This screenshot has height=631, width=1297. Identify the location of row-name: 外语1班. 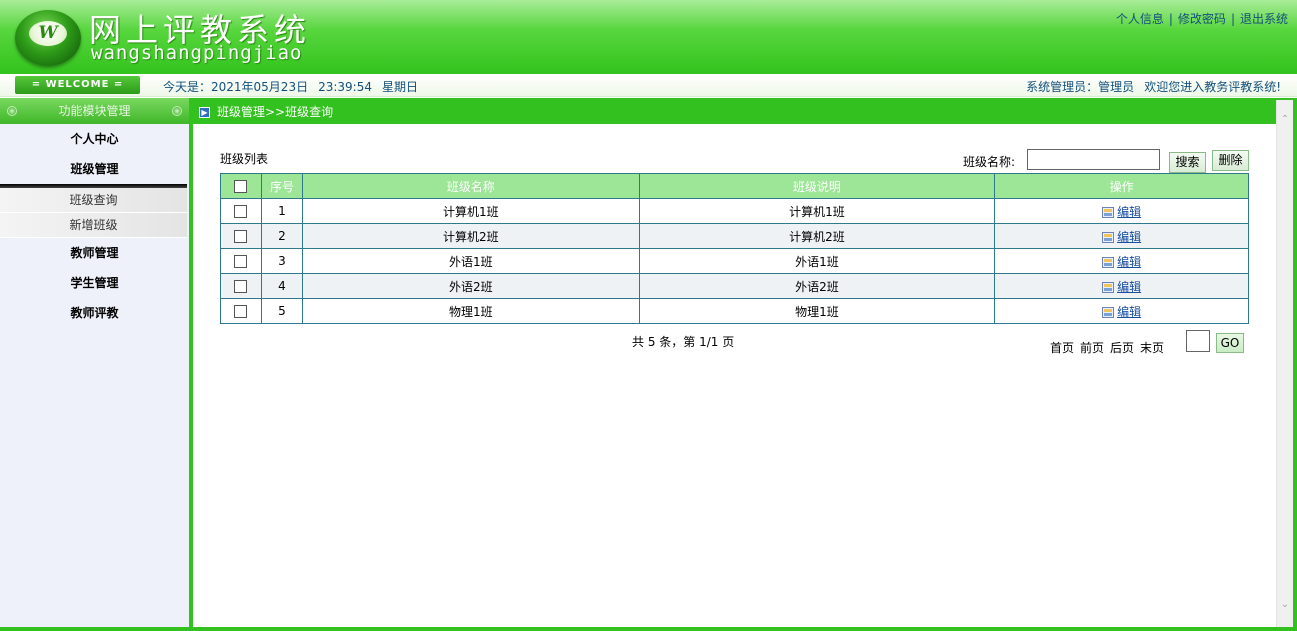
(470, 261).